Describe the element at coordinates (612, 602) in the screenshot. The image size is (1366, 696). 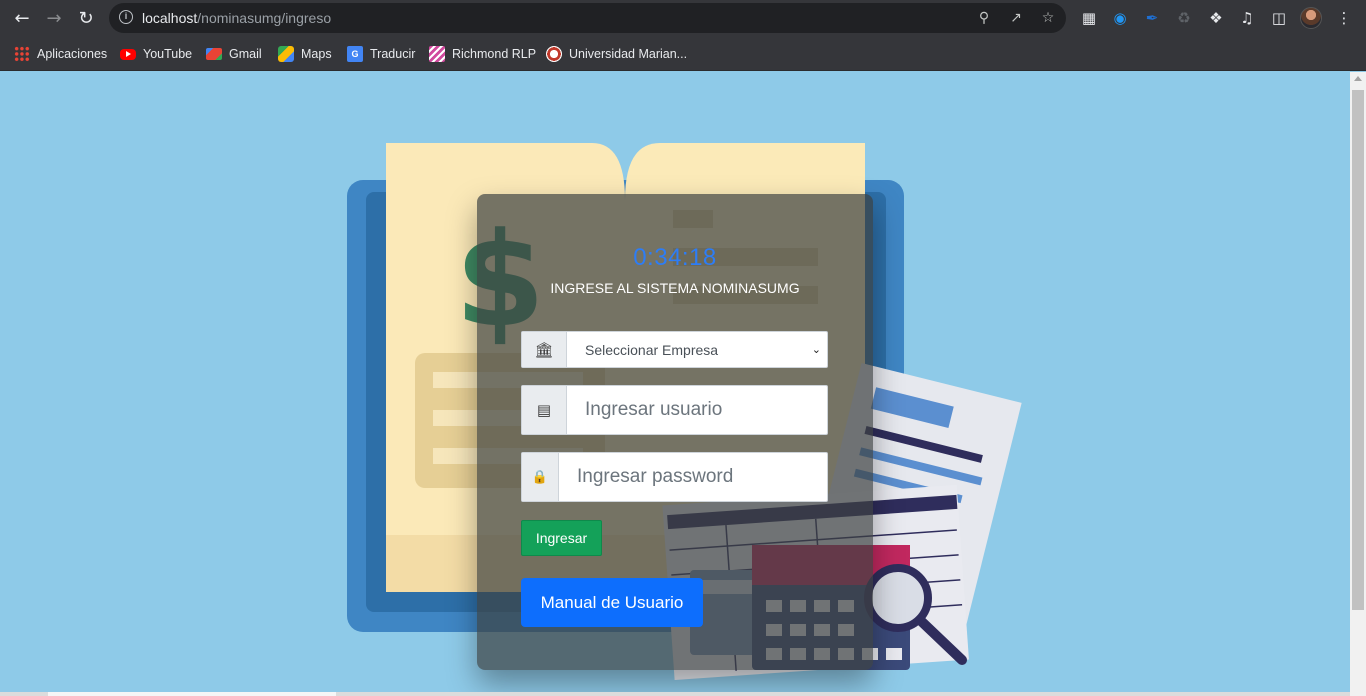
I see `user-manual-button: Manual de Usuario` at that location.